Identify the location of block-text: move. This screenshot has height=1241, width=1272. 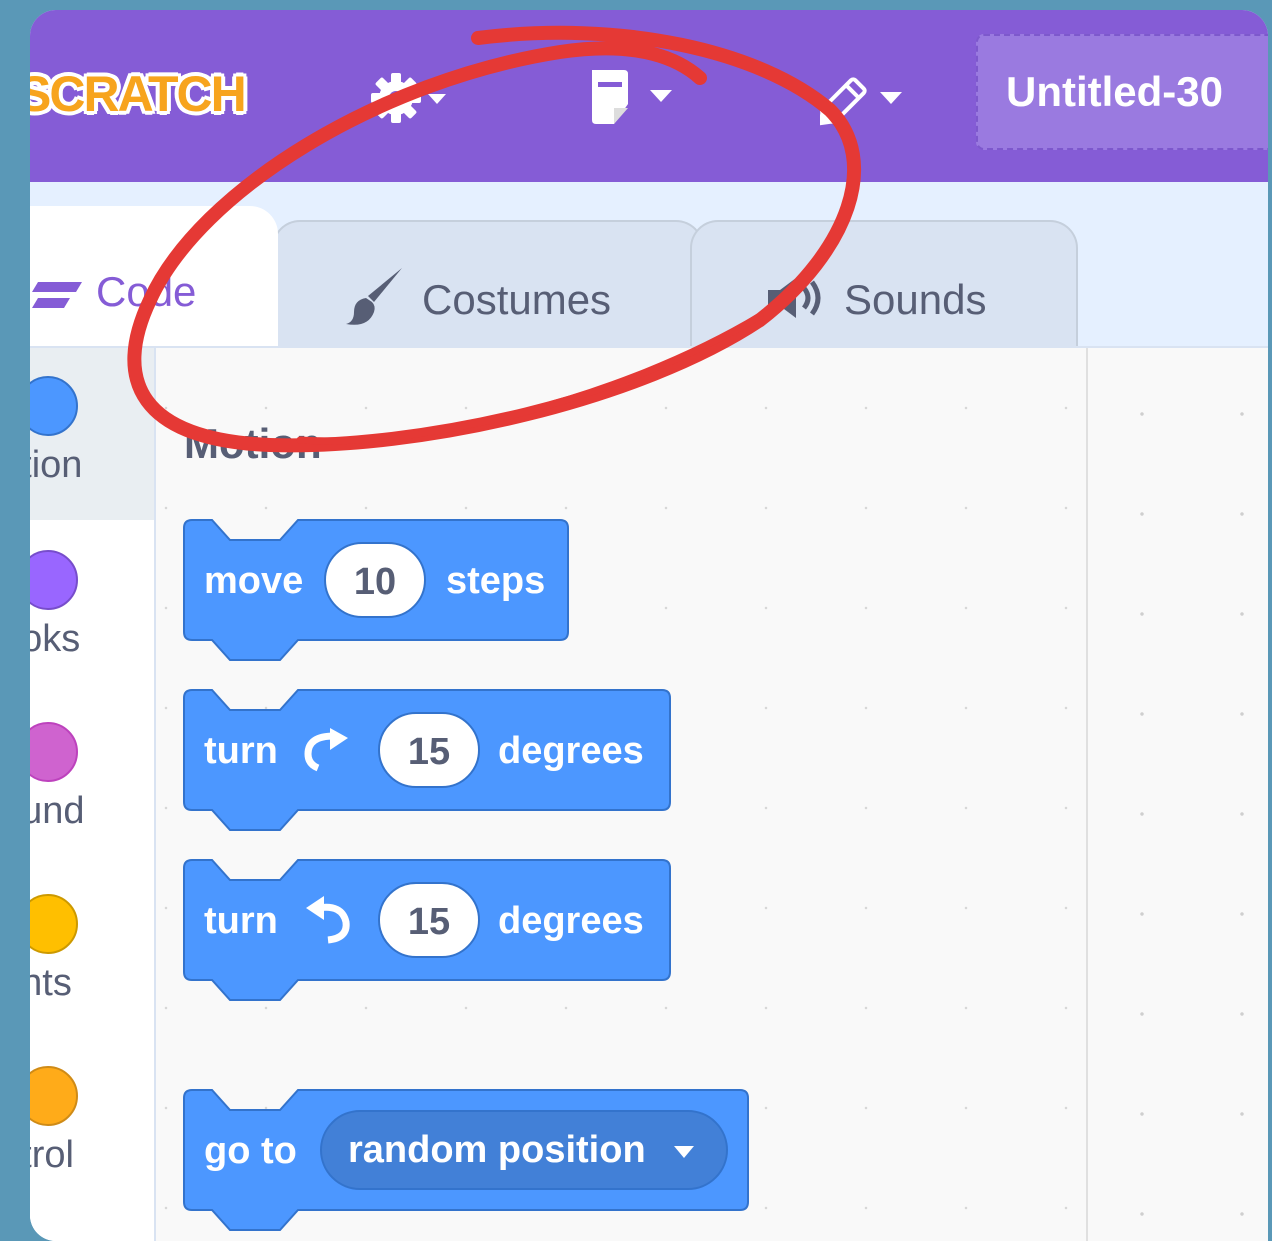
(254, 581).